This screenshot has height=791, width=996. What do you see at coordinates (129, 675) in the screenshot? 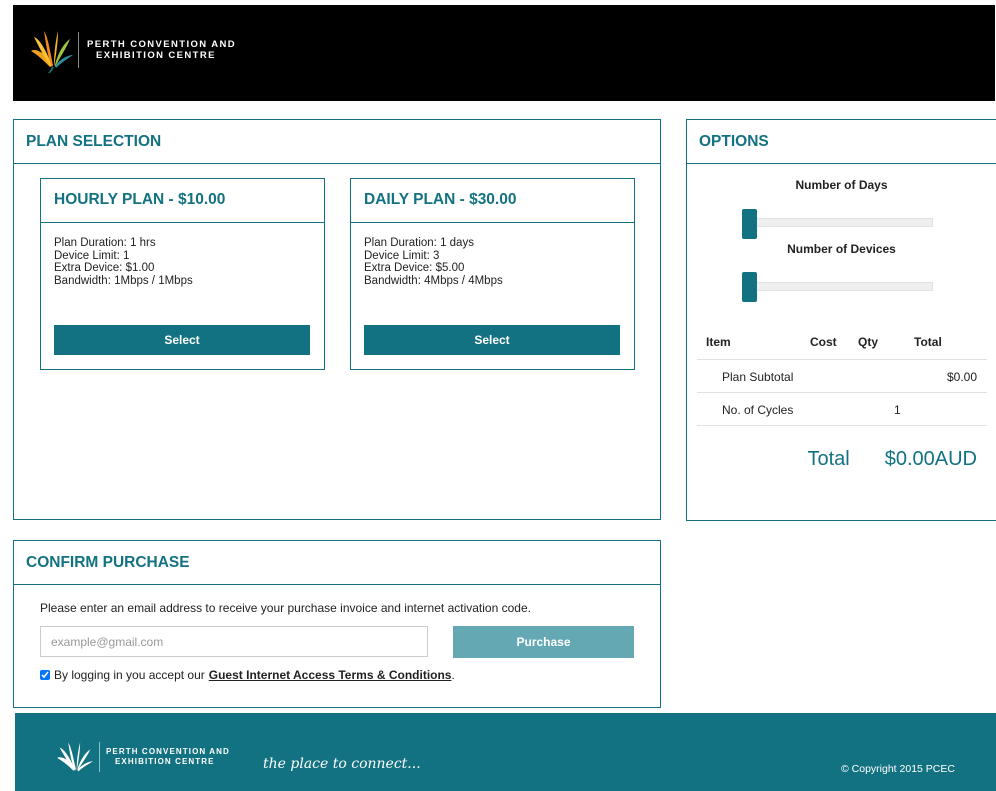
I see `terms-prefix: By logging in you accept our` at bounding box center [129, 675].